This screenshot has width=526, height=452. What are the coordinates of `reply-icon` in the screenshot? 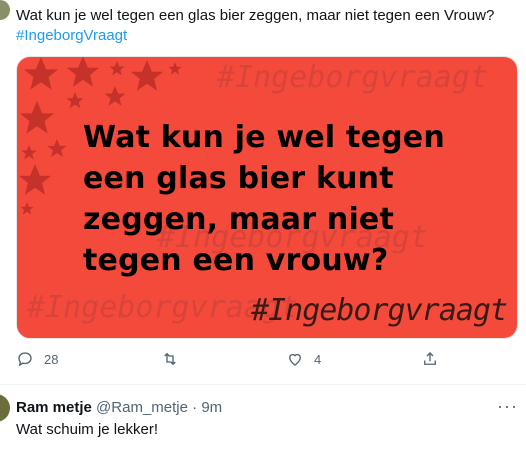 It's located at (25, 359).